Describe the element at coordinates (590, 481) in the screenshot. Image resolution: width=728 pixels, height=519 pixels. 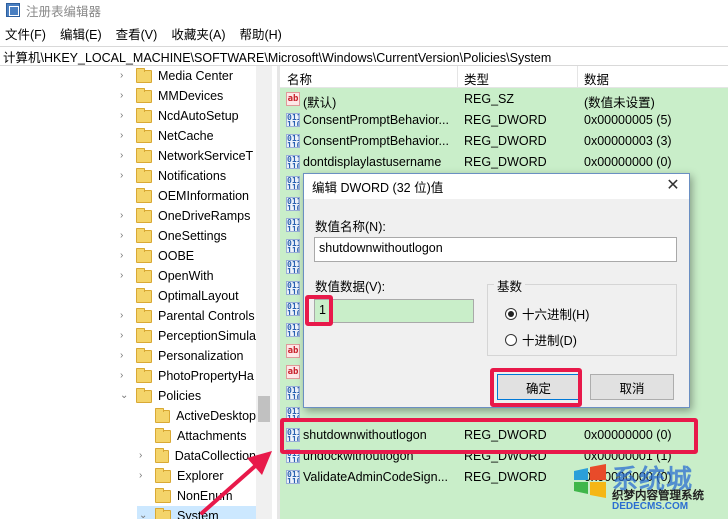
I see `windows-logo-icon` at that location.